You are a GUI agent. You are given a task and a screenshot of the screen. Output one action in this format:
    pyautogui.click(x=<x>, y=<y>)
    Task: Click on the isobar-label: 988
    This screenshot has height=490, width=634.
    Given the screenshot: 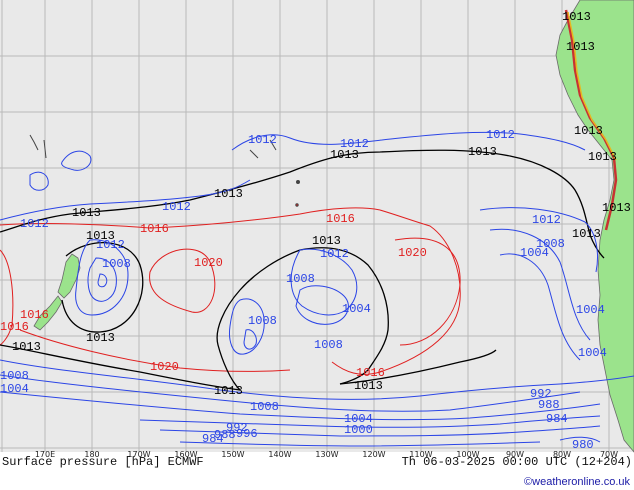 What is the action you would take?
    pyautogui.click(x=549, y=405)
    